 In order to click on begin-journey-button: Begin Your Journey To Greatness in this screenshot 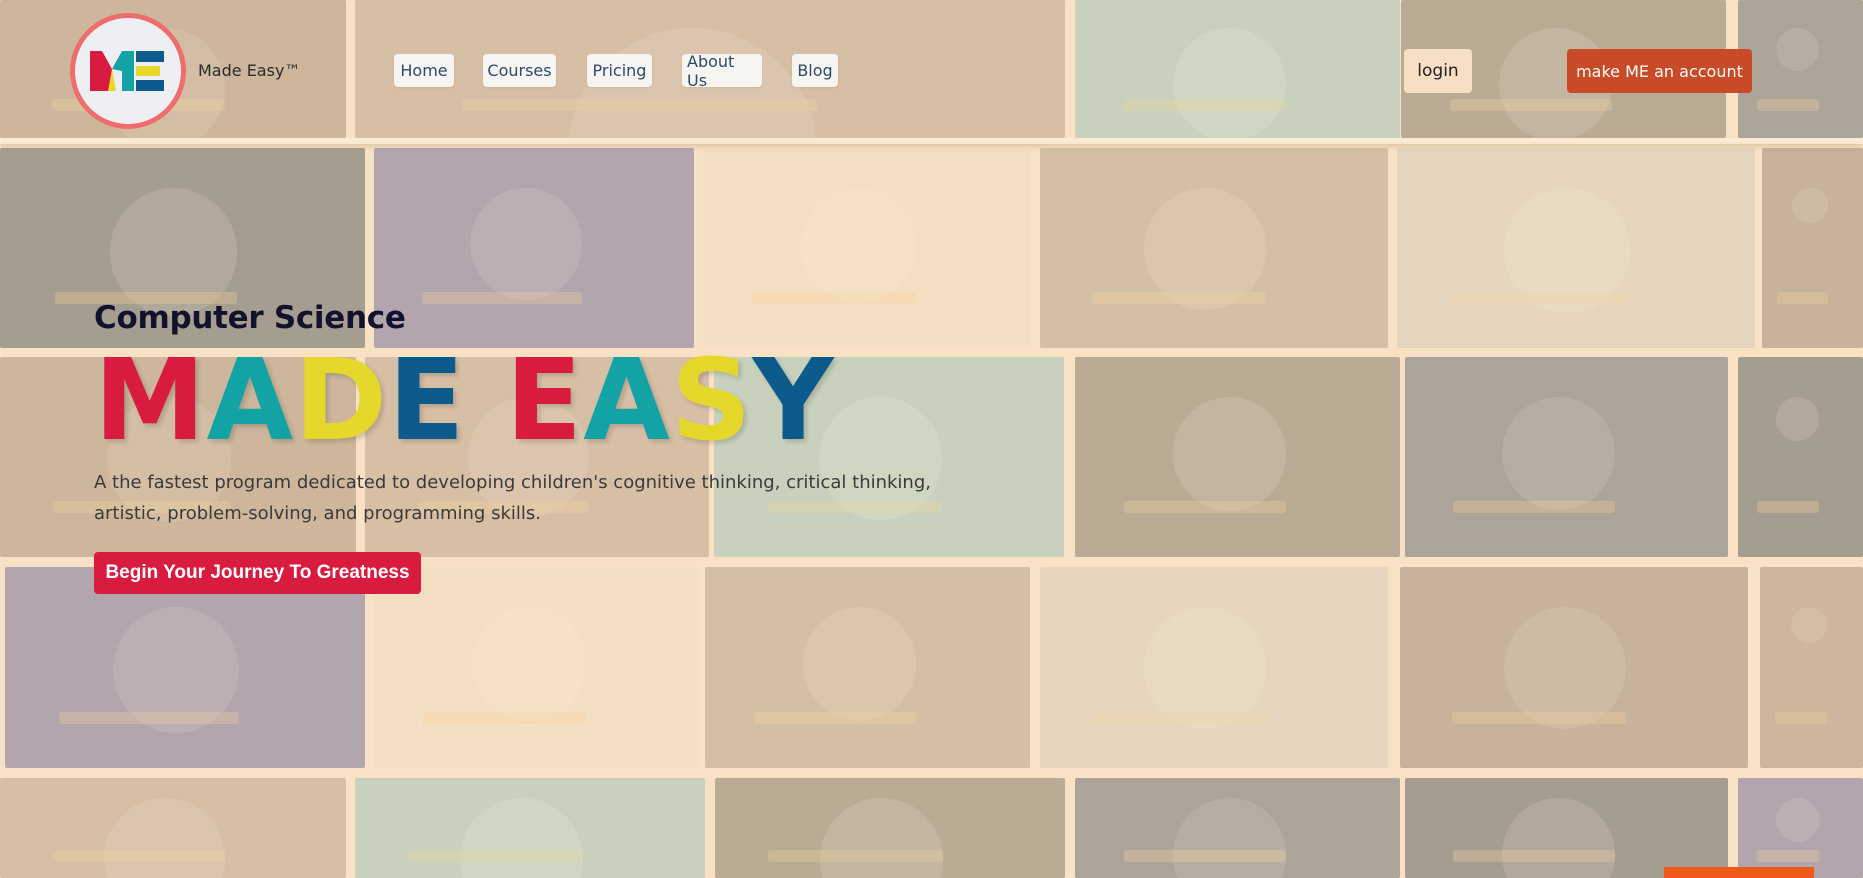, I will do `click(257, 573)`.